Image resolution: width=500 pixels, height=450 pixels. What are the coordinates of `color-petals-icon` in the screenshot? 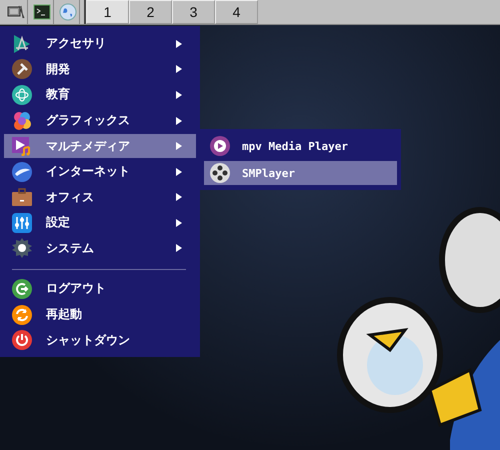 It's located at (22, 120).